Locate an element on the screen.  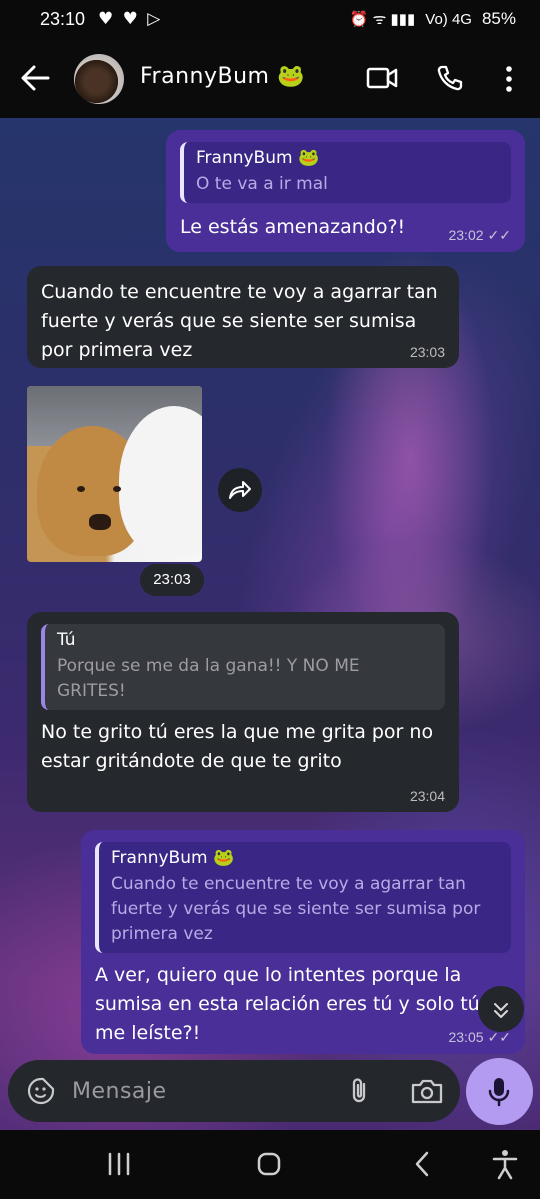
dog-nose is located at coordinates (100, 522).